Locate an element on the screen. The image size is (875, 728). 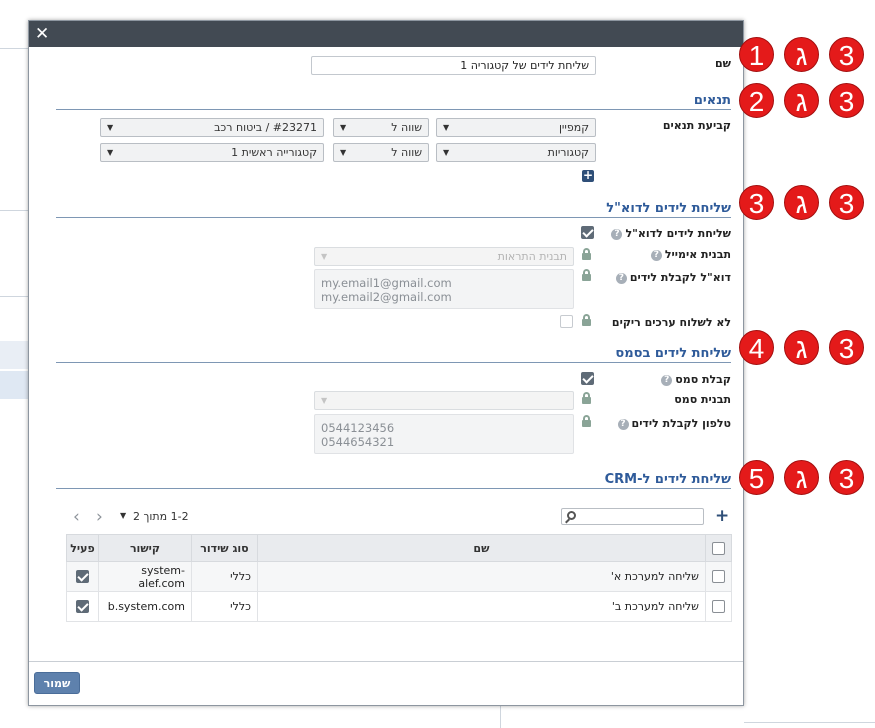
annotation-badge-number: 3 is located at coordinates (756, 202).